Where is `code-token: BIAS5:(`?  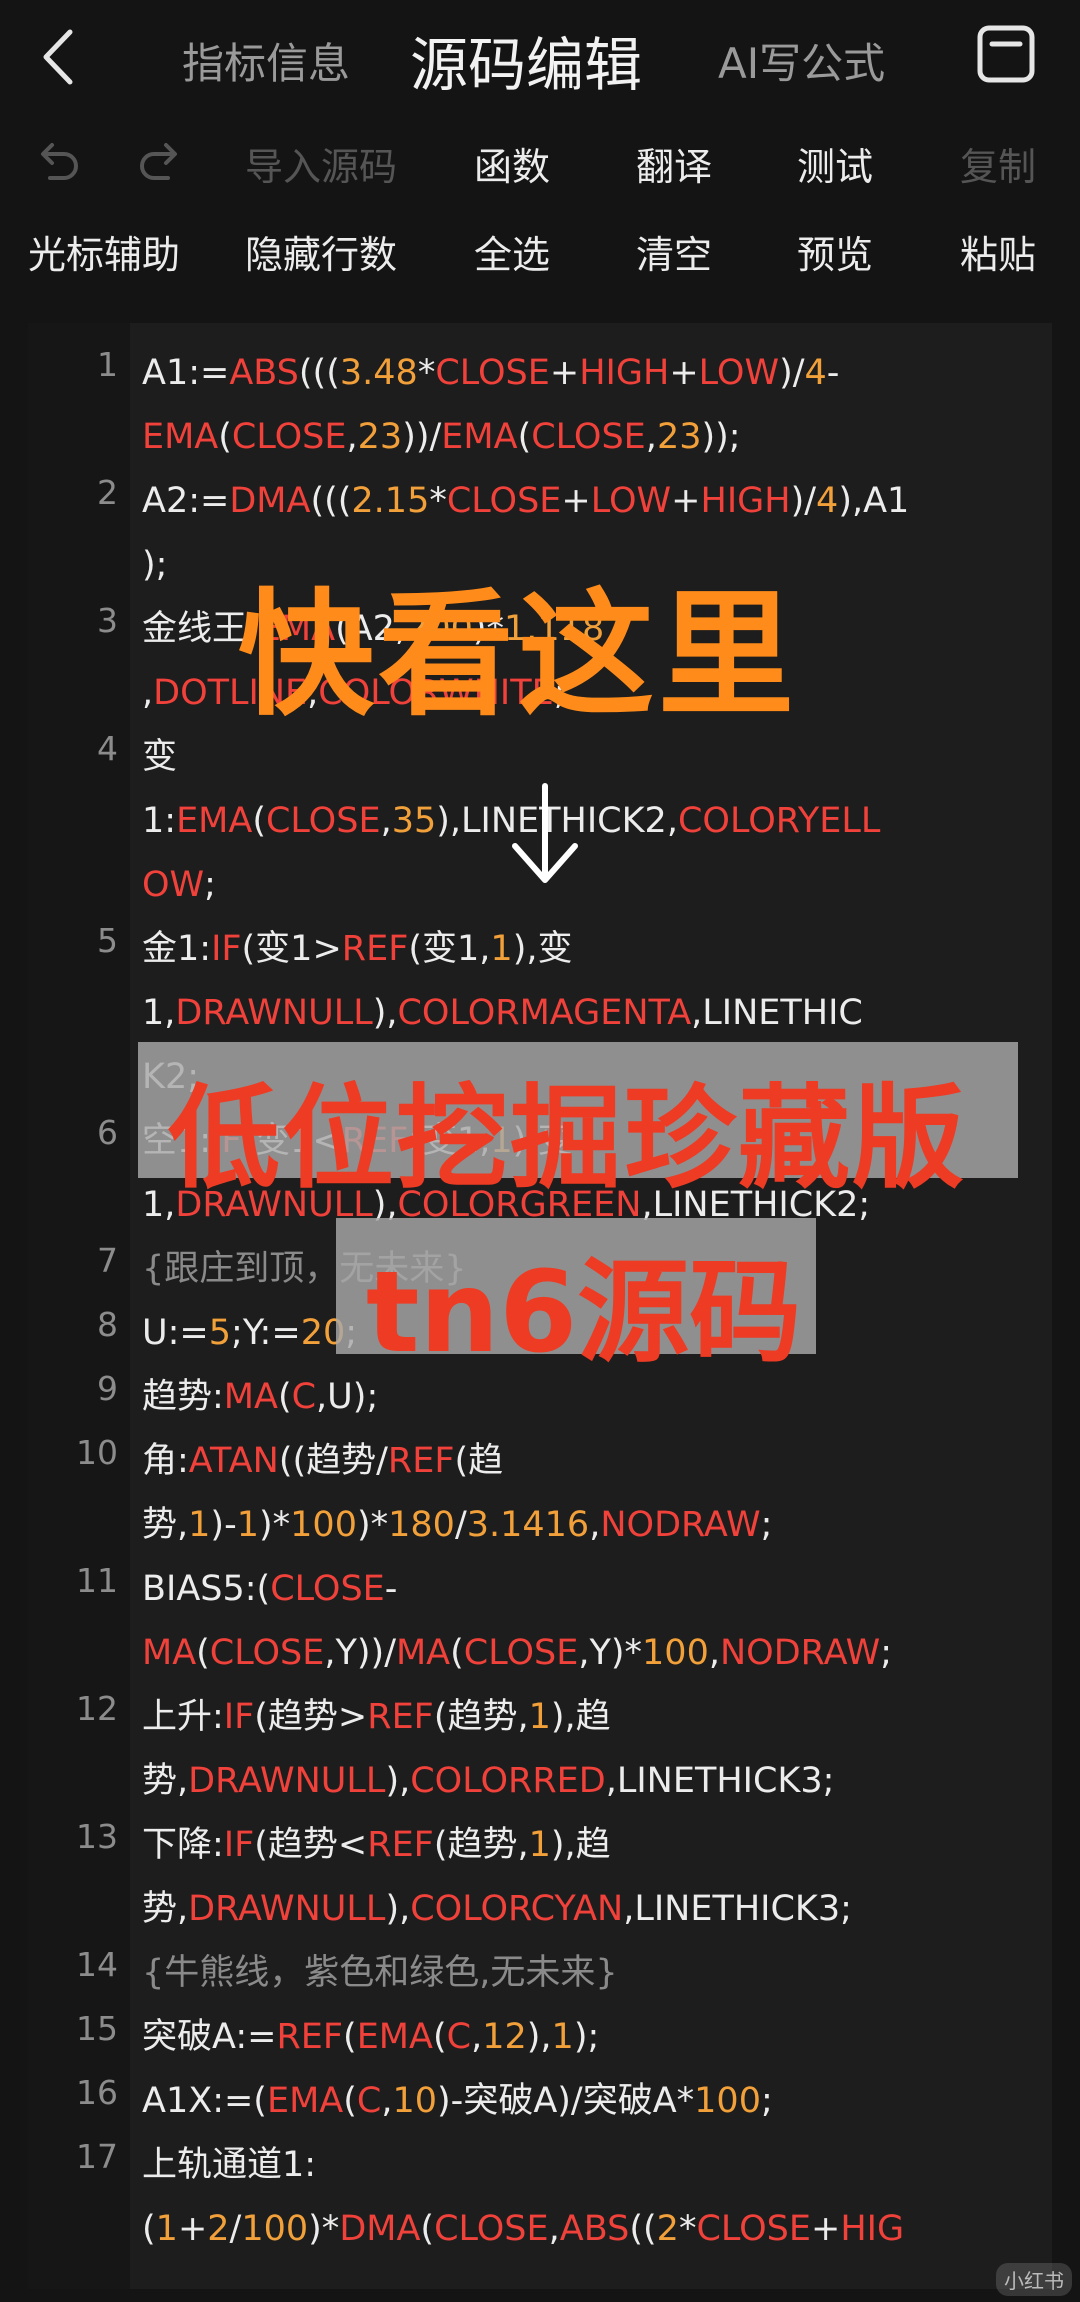
code-token: BIAS5:( is located at coordinates (206, 1589).